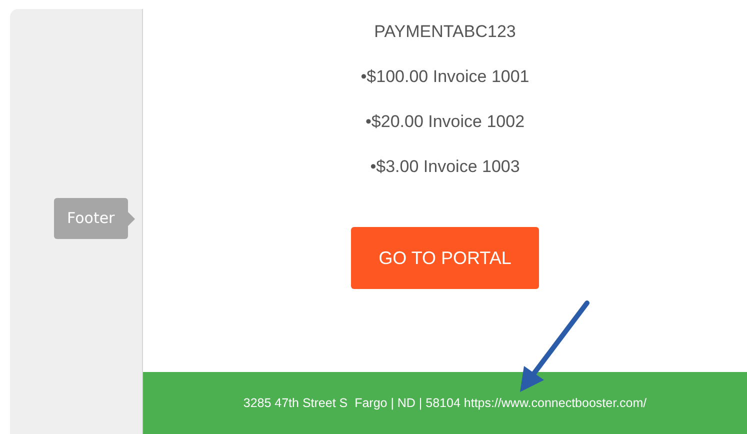 The height and width of the screenshot is (434, 747). What do you see at coordinates (445, 167) in the screenshot?
I see `invoice-line: •$3.00 Invoice 1003` at bounding box center [445, 167].